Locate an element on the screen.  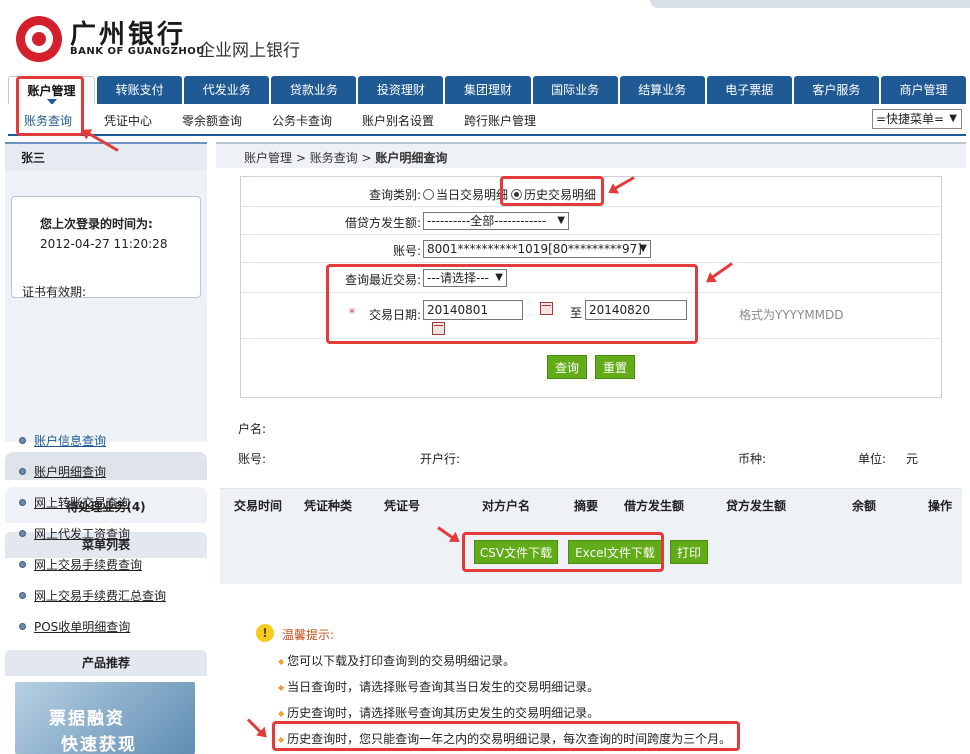
bank-logo-icon is located at coordinates (39, 39).